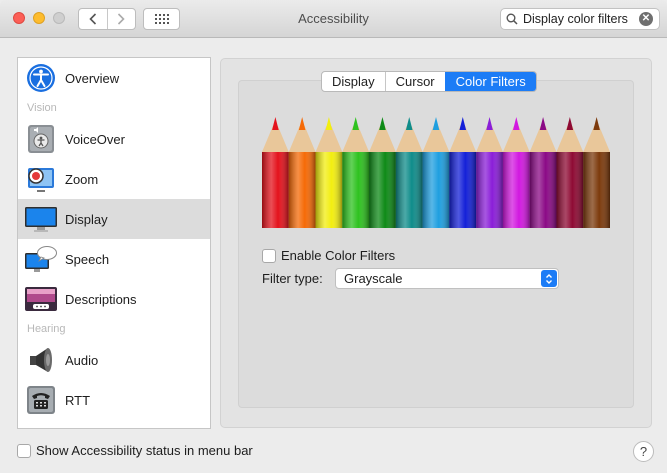 This screenshot has height=473, width=667. What do you see at coordinates (86, 219) in the screenshot?
I see `sidebar-item-label: Display` at bounding box center [86, 219].